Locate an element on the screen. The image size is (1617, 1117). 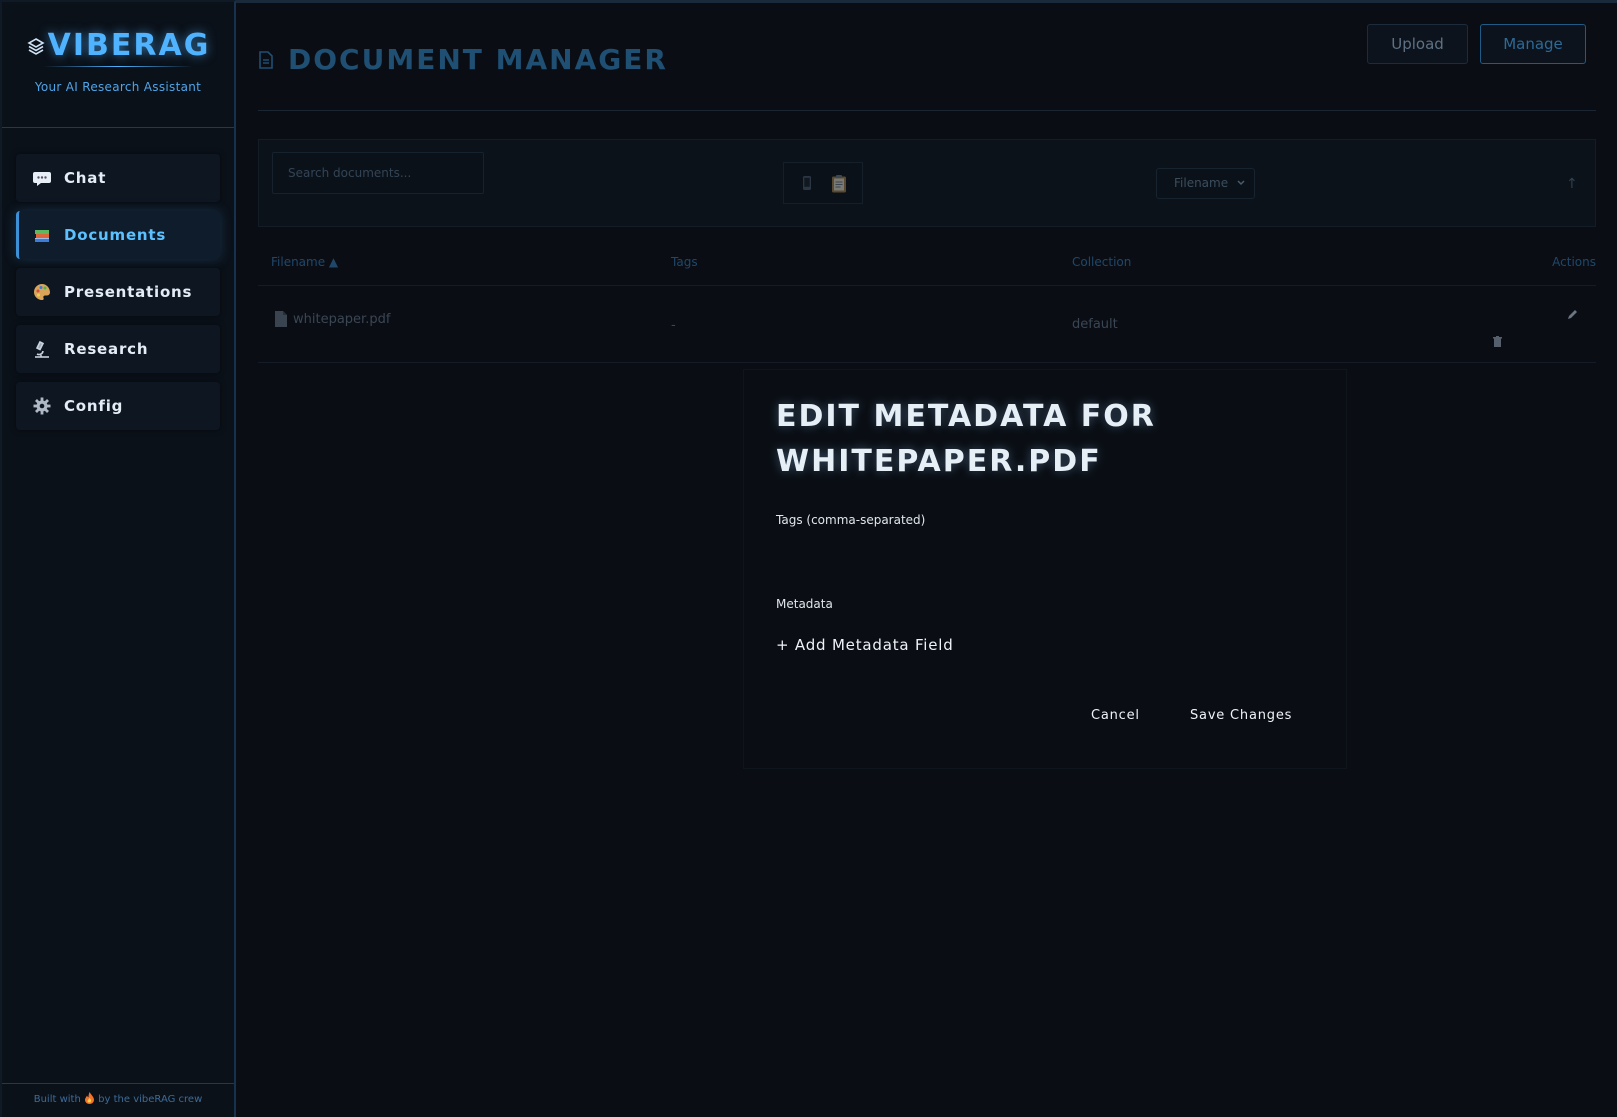
layers-icon is located at coordinates (36, 46).